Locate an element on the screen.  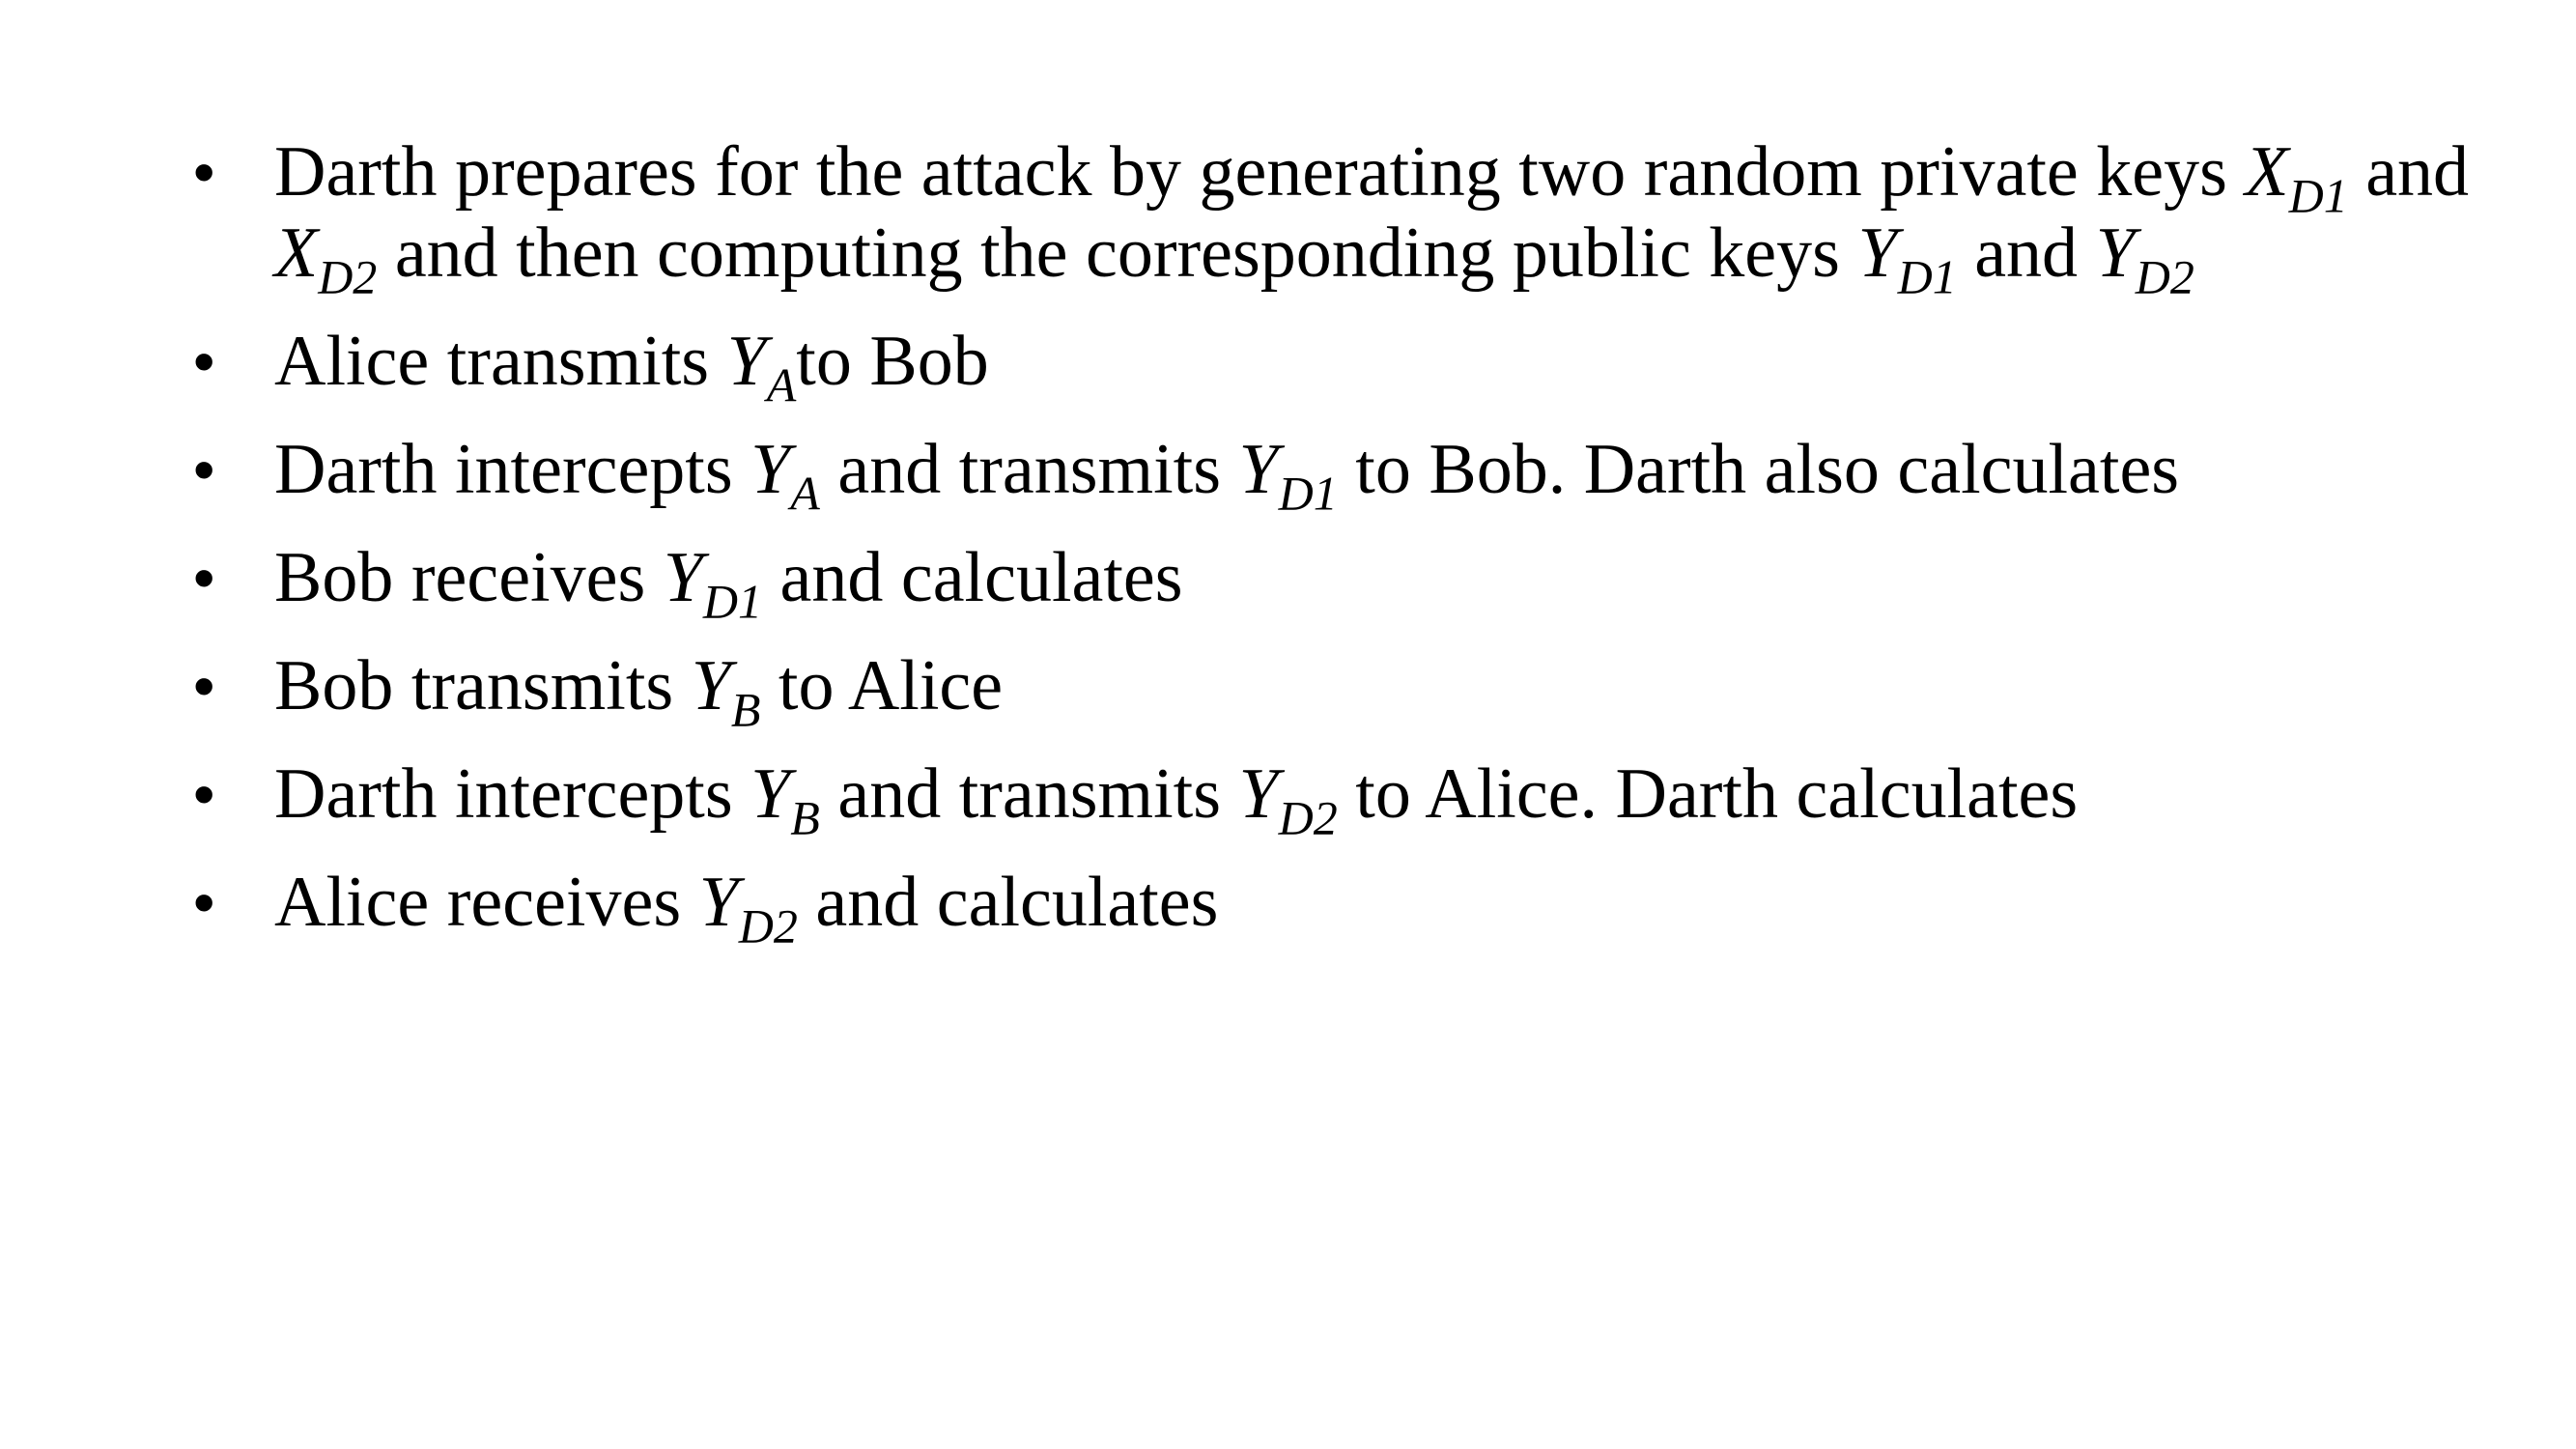
item-text: to Bob is located at coordinates (892, 361).